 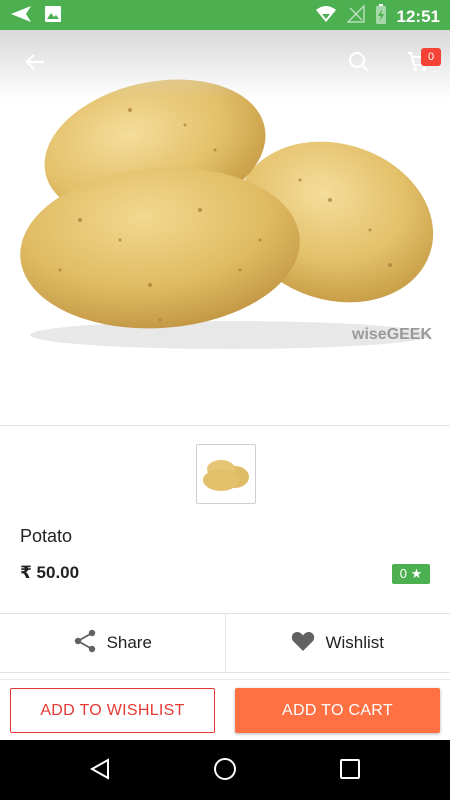 What do you see at coordinates (112, 710) in the screenshot?
I see `add-to-wishlist-button: ADD TO WISHLIST` at bounding box center [112, 710].